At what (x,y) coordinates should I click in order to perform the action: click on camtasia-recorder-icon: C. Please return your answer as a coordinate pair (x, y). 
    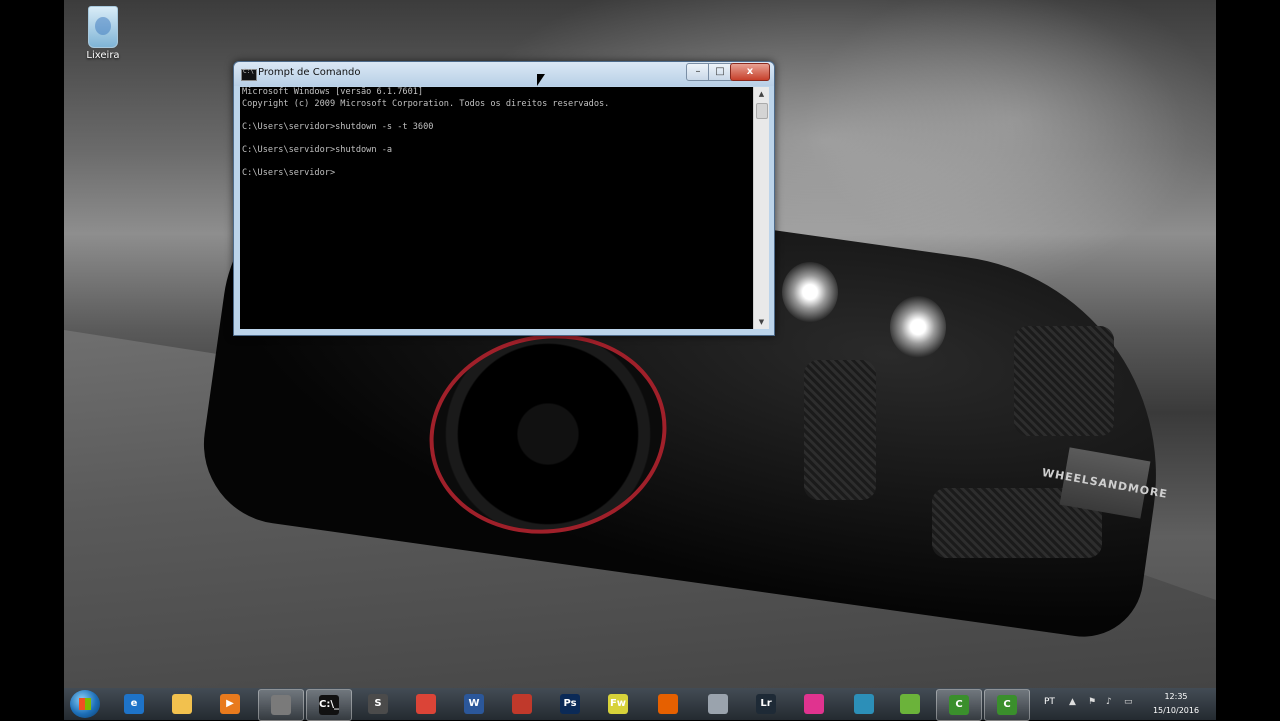
    Looking at the image, I should click on (1007, 705).